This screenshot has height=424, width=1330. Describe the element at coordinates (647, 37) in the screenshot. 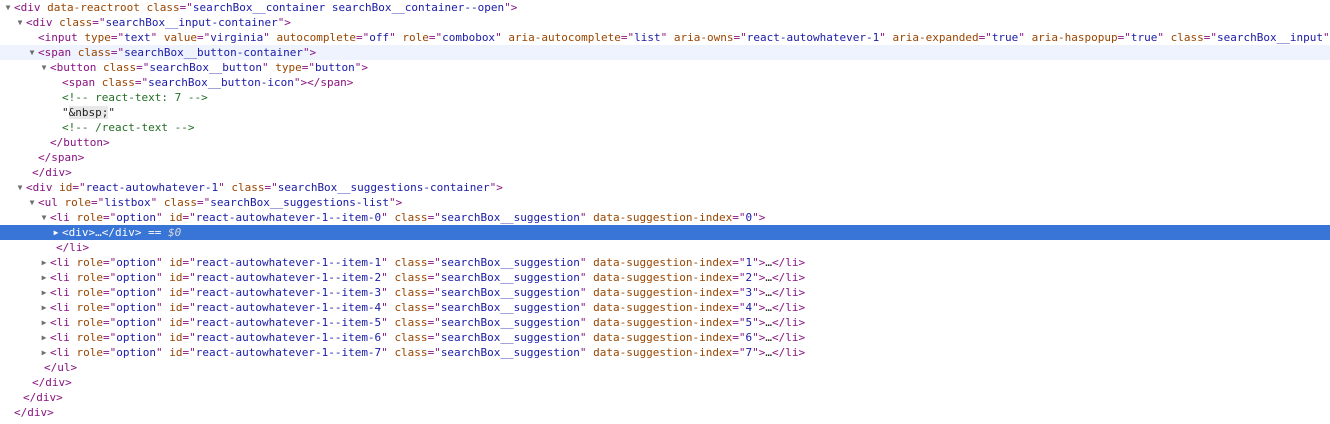

I see `token-val: list` at that location.